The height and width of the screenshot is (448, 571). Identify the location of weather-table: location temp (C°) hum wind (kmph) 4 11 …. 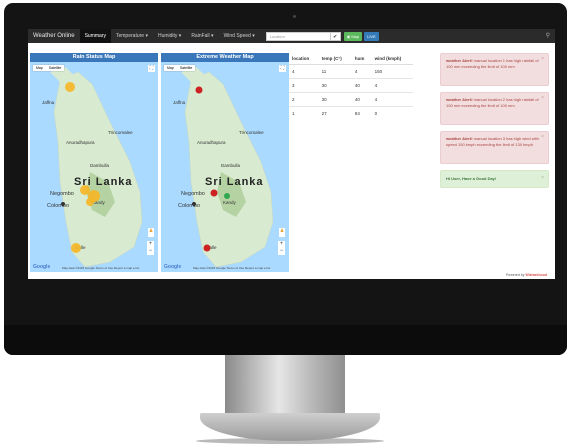
(351, 86).